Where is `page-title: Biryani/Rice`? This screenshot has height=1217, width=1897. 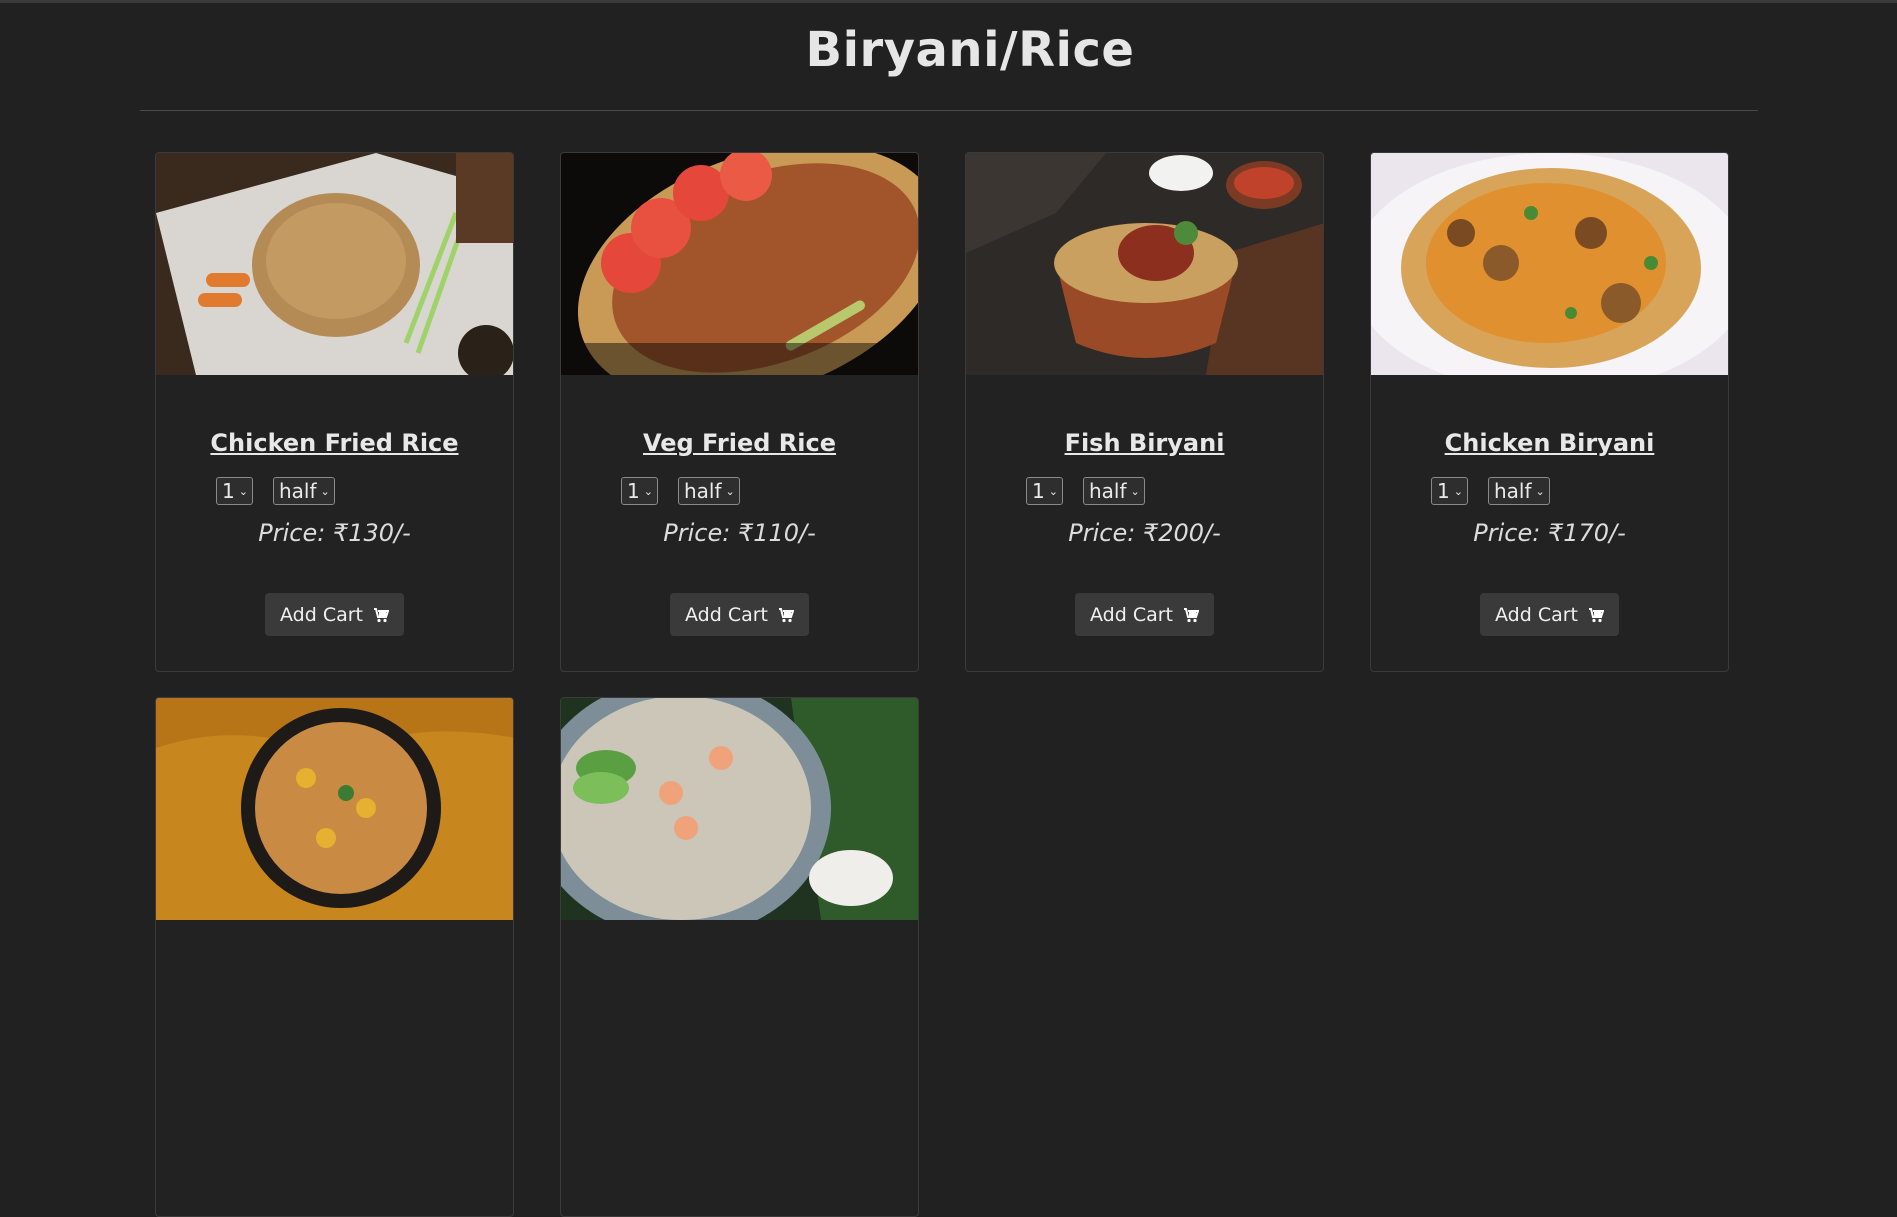
page-title: Biryani/Rice is located at coordinates (970, 50).